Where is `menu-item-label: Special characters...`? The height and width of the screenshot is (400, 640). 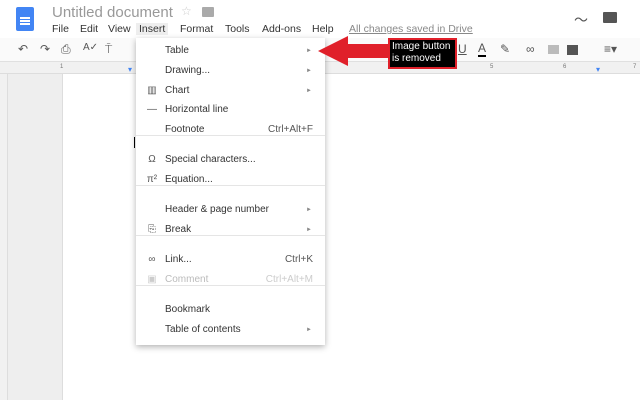
menu-item-label: Special characters... is located at coordinates (210, 159).